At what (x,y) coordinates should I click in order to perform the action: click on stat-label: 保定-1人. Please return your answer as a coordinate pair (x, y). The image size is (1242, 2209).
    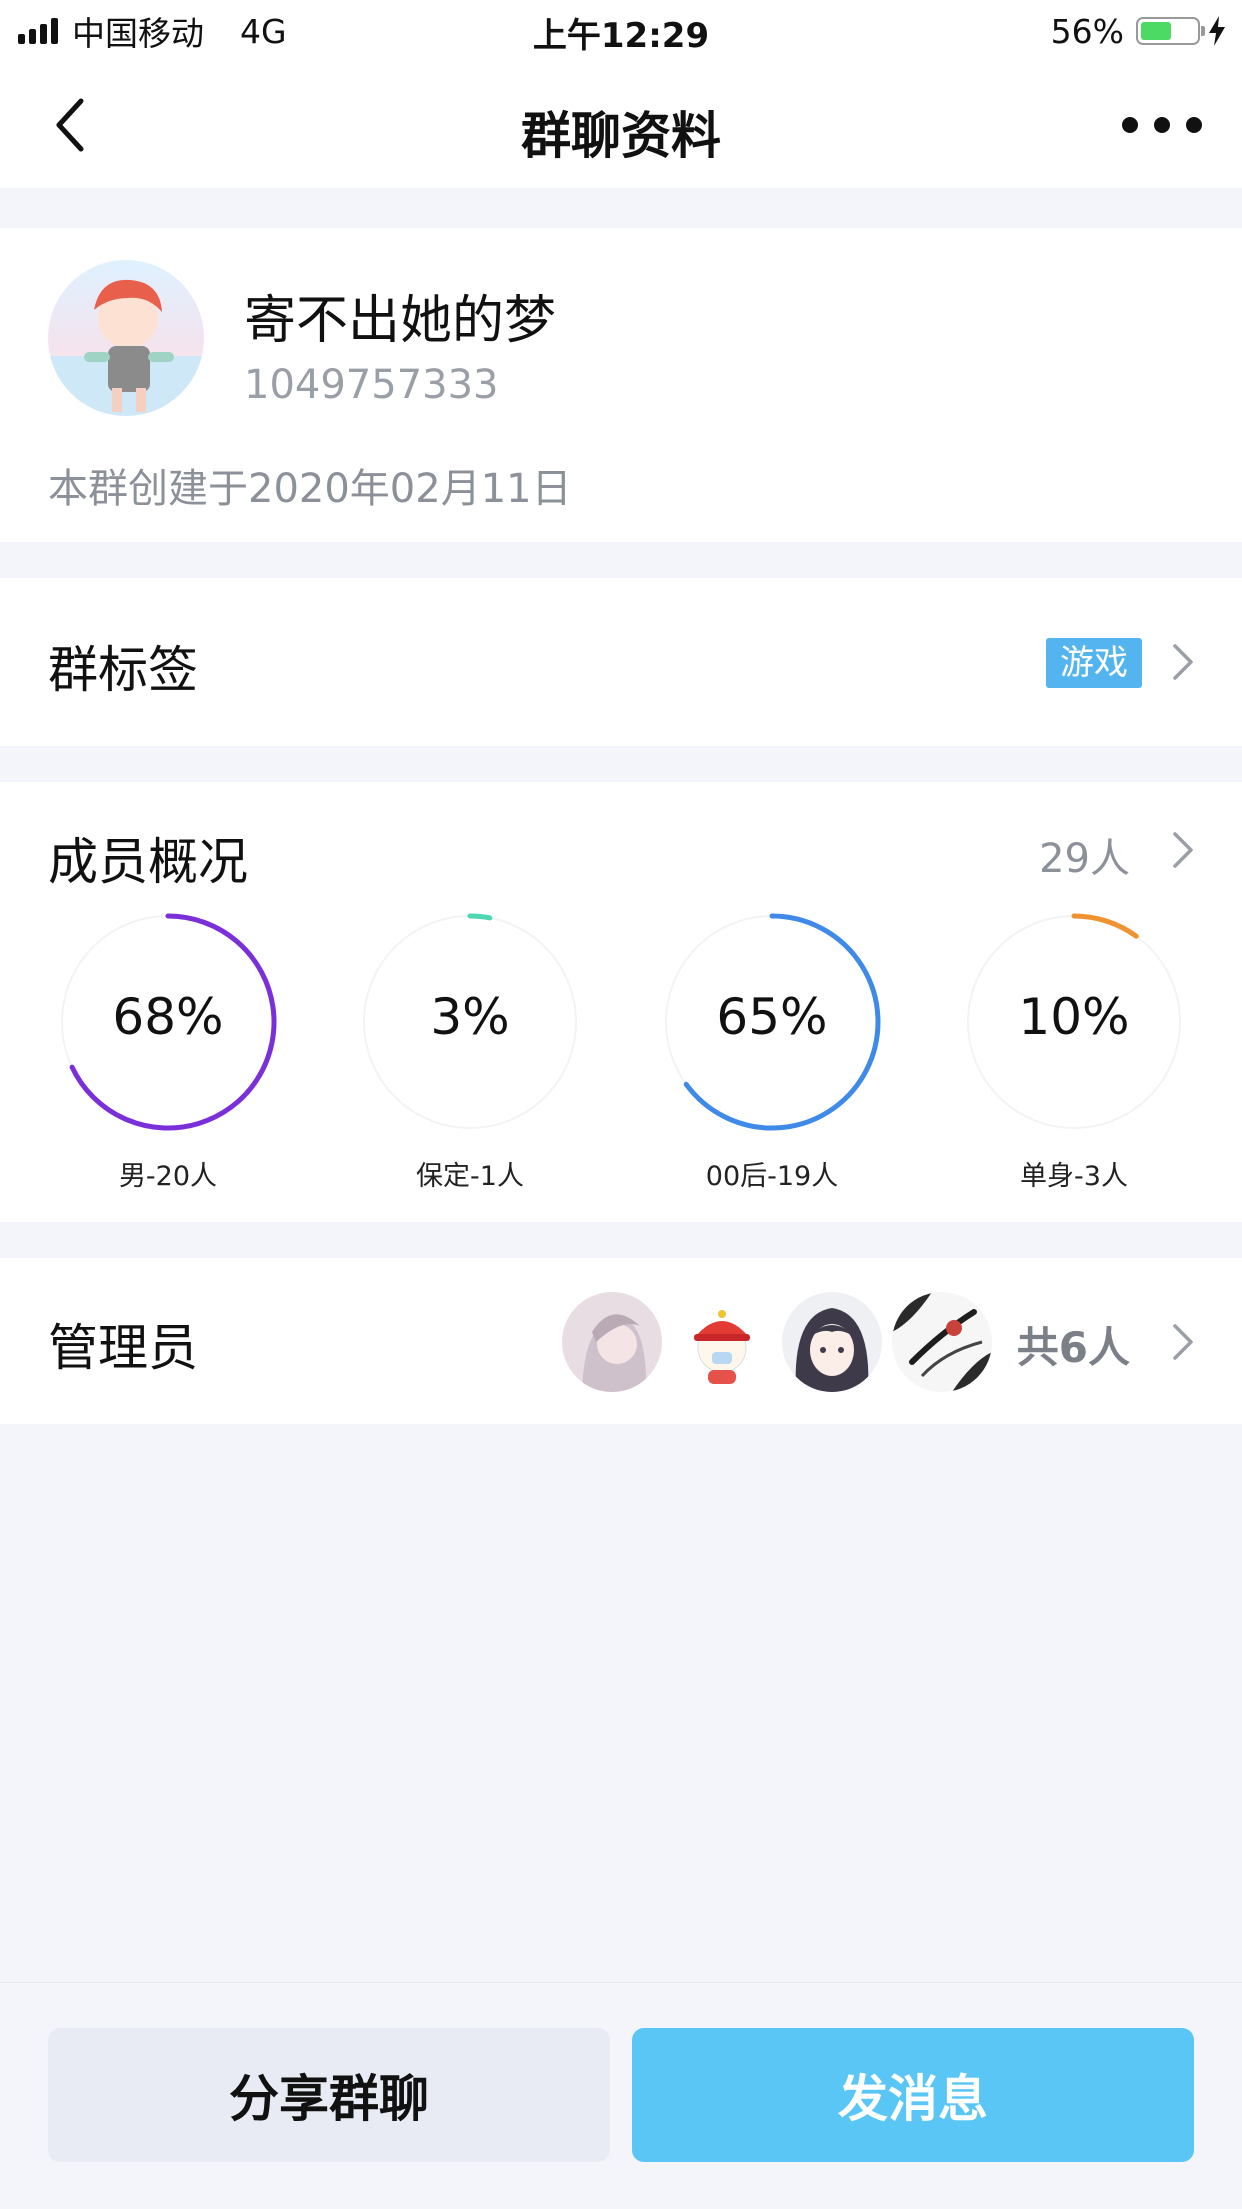
    Looking at the image, I should click on (470, 1176).